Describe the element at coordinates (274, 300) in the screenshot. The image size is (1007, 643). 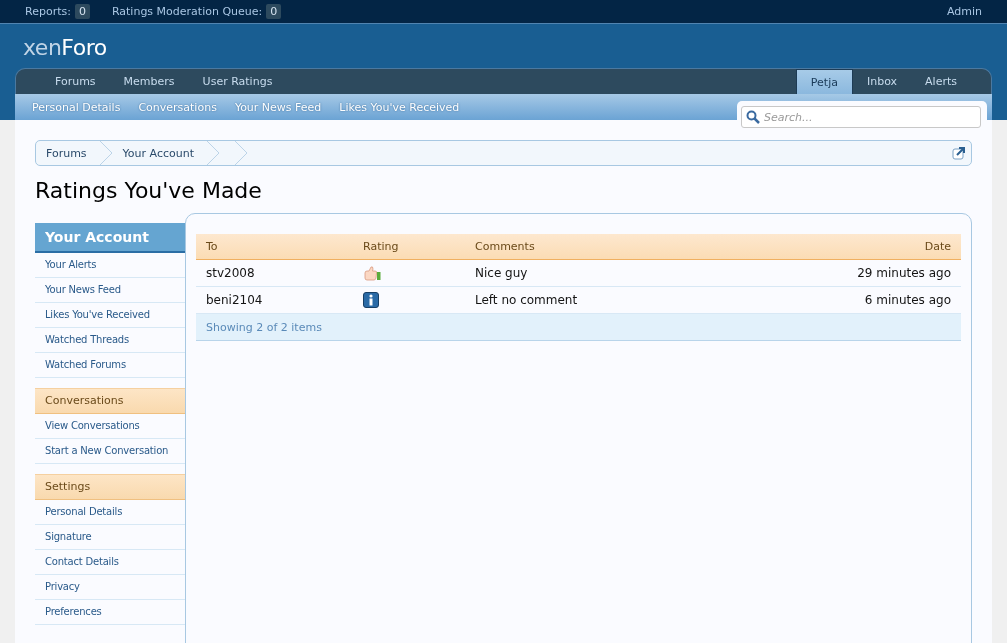
I see `table-cell: beni2104` at that location.